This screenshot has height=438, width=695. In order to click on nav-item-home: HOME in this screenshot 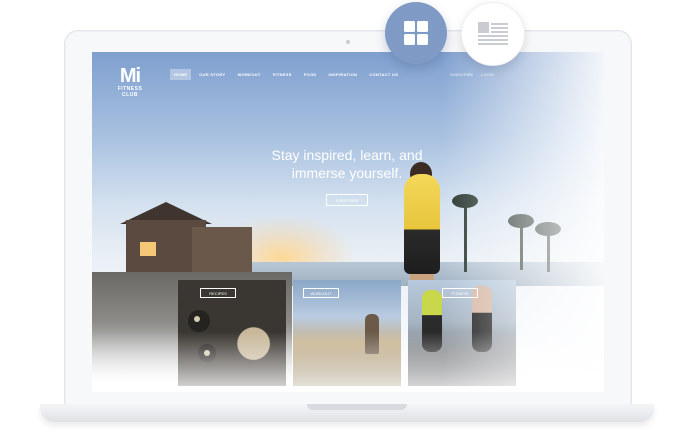, I will do `click(181, 74)`.